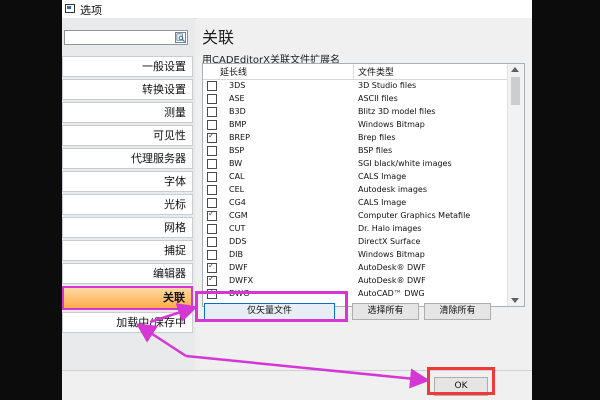 This screenshot has width=600, height=400. What do you see at coordinates (161, 340) in the screenshot?
I see `arrow-to-sidebar-item` at bounding box center [161, 340].